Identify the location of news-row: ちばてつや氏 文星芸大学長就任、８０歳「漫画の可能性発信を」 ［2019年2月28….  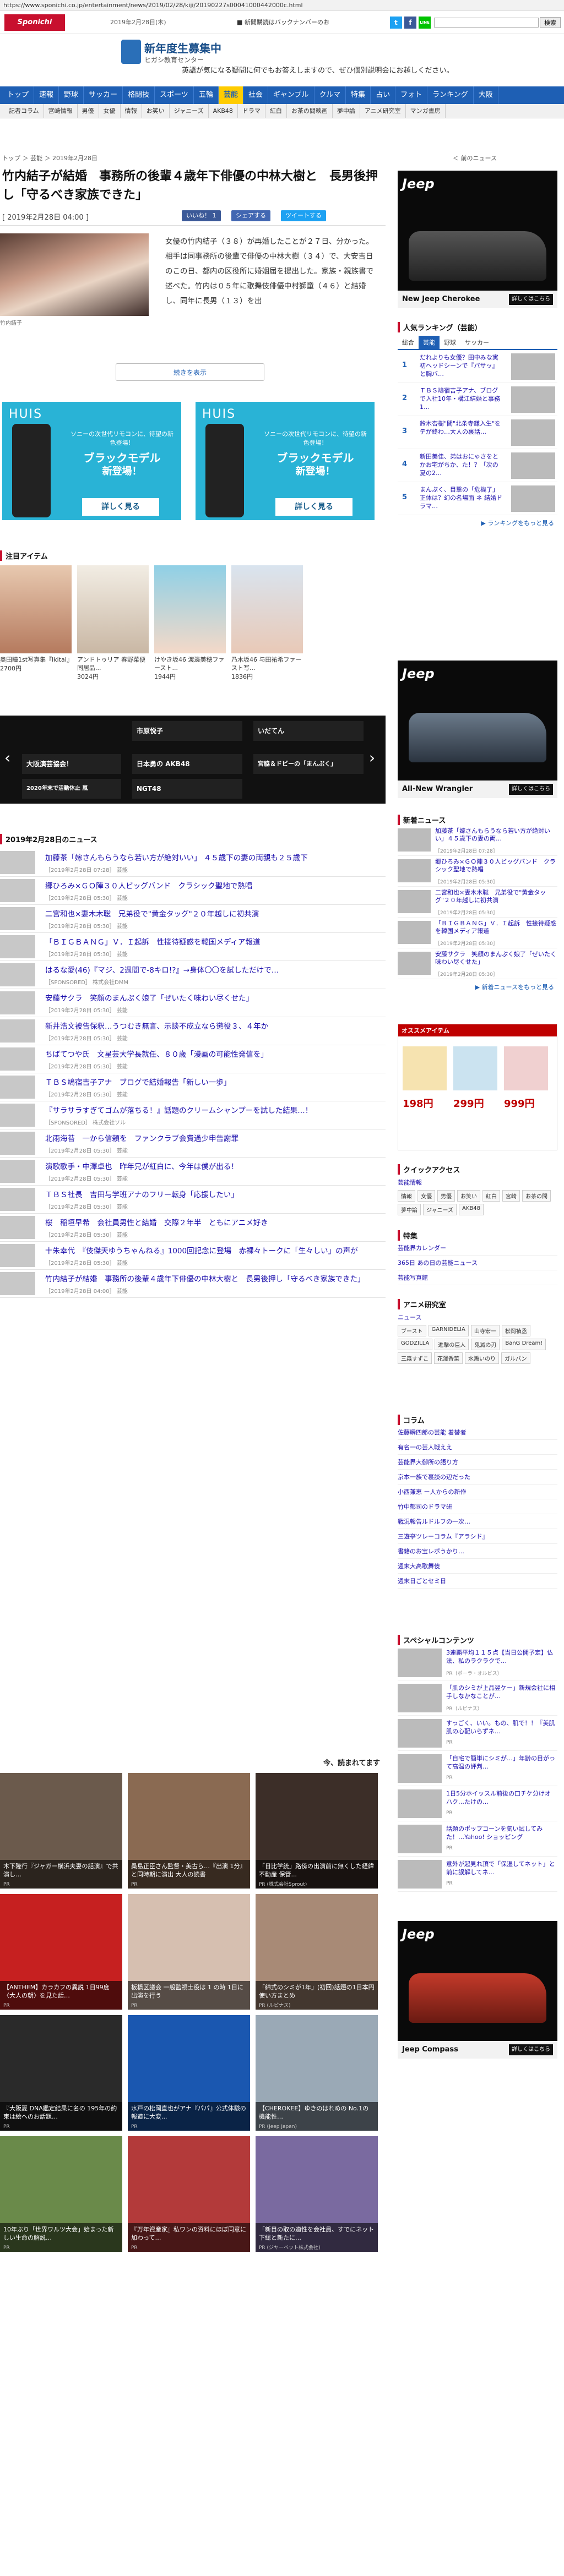
(193, 1059).